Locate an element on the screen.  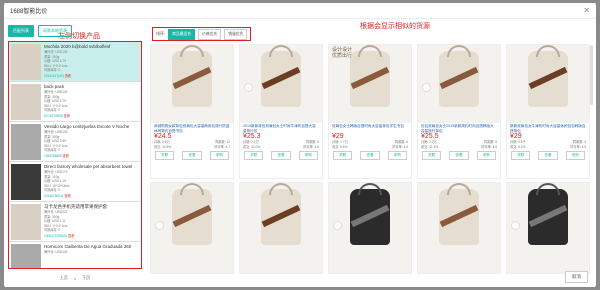
pager-item: 1 is located at coordinates (75, 278).